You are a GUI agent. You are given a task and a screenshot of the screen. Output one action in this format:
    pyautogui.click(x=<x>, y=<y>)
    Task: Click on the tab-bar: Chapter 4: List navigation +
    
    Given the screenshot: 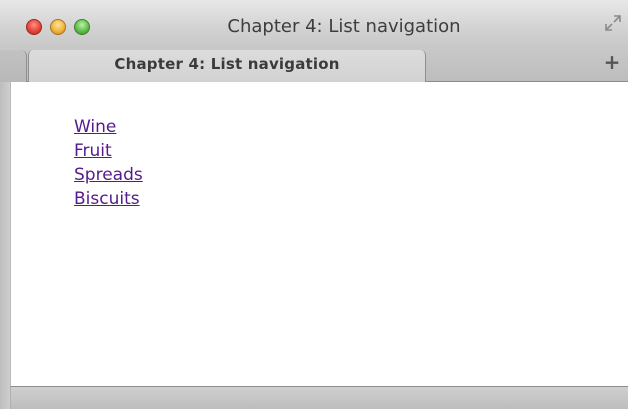 What is the action you would take?
    pyautogui.click(x=314, y=64)
    